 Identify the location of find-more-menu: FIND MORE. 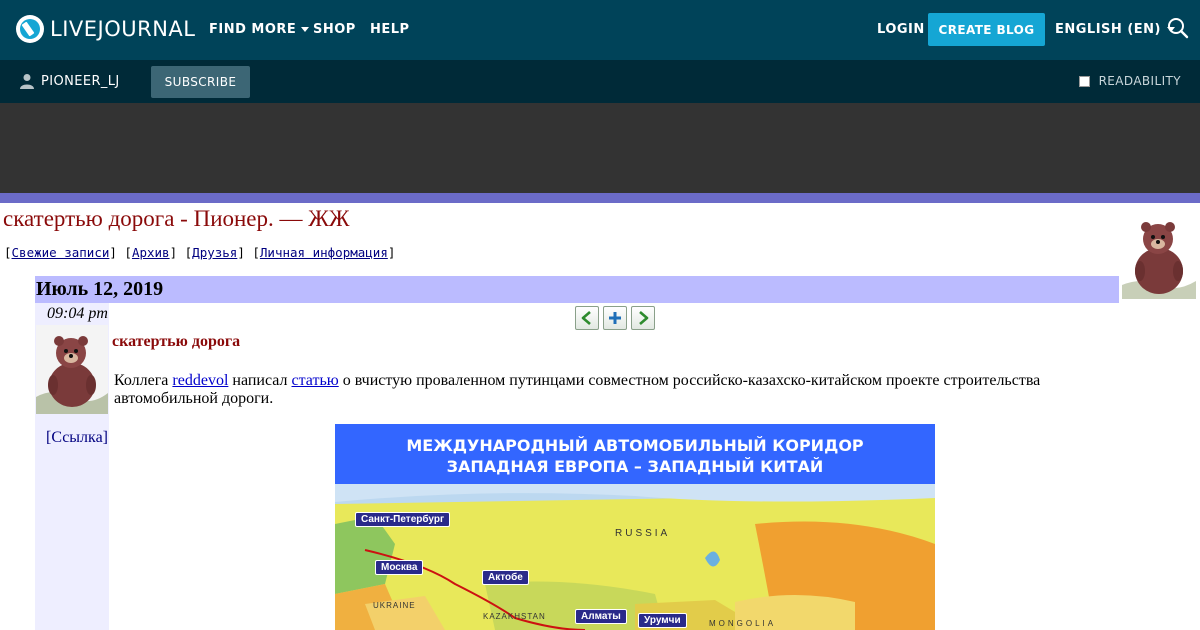
(259, 29).